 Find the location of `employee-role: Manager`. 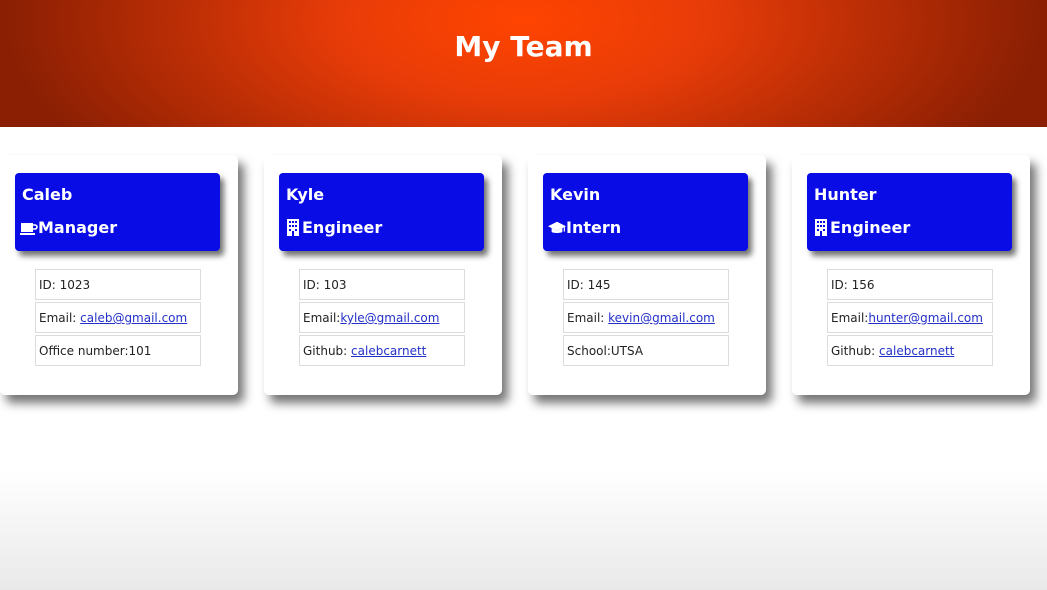

employee-role: Manager is located at coordinates (68, 227).